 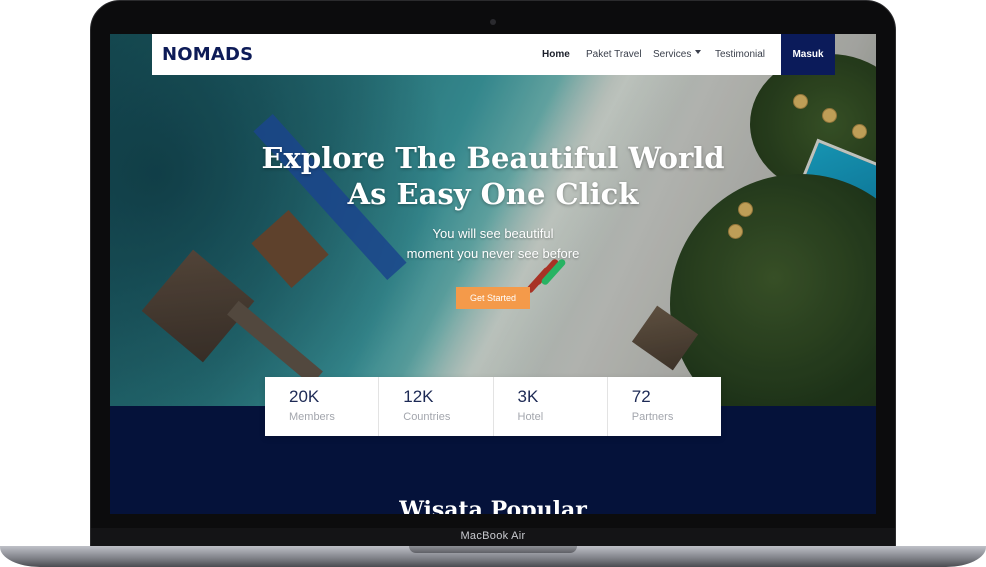 I want to click on nav-link-home: Home, so click(x=556, y=54).